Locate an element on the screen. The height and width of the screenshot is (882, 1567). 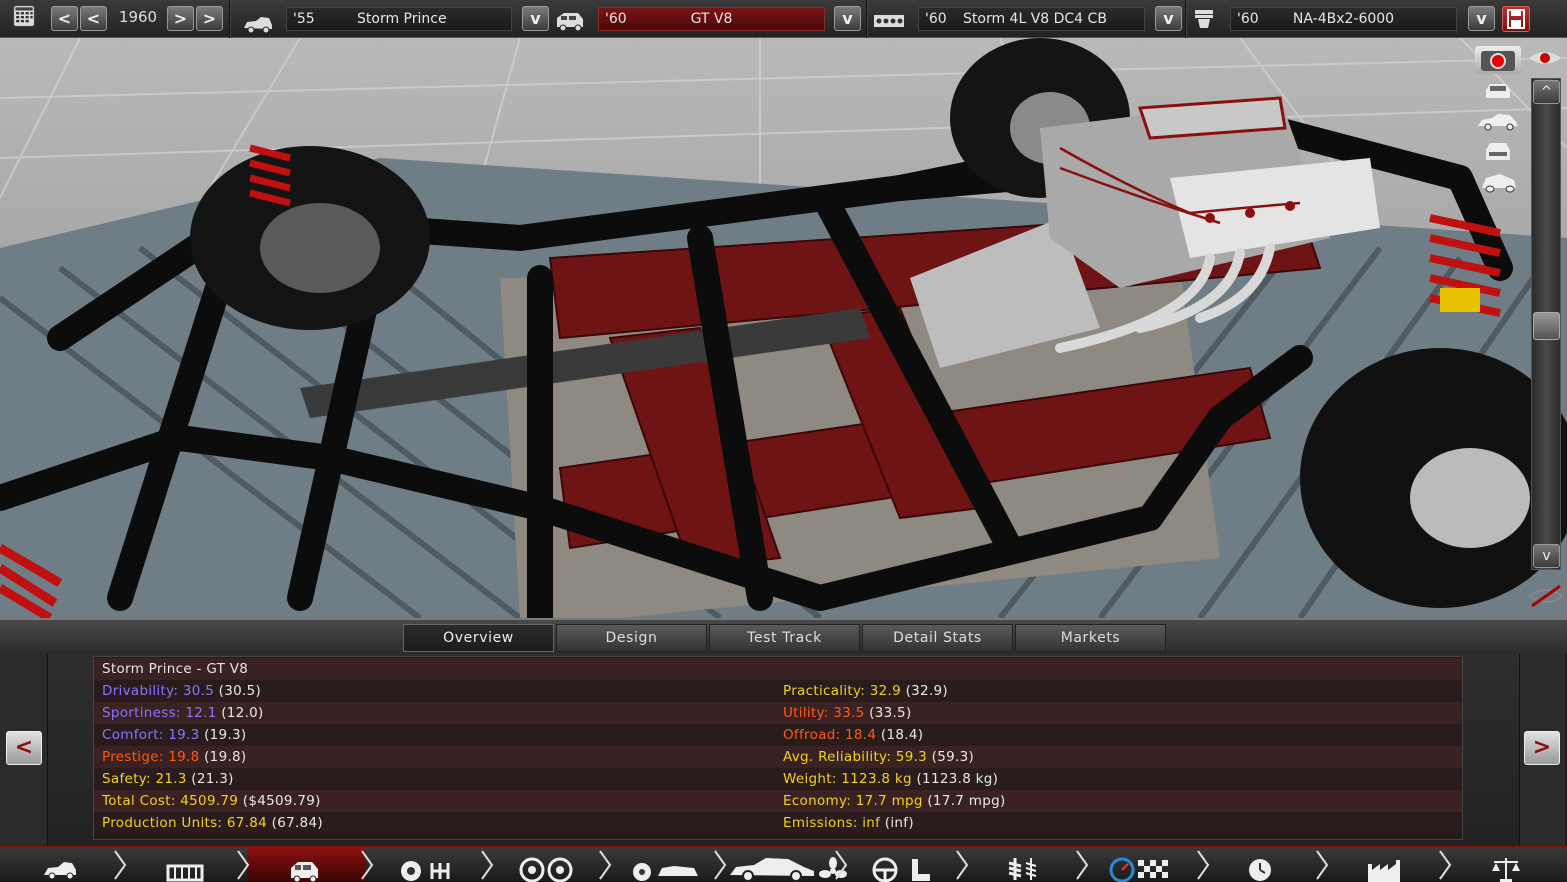
floppy-disk-icon is located at coordinates (1516, 19).